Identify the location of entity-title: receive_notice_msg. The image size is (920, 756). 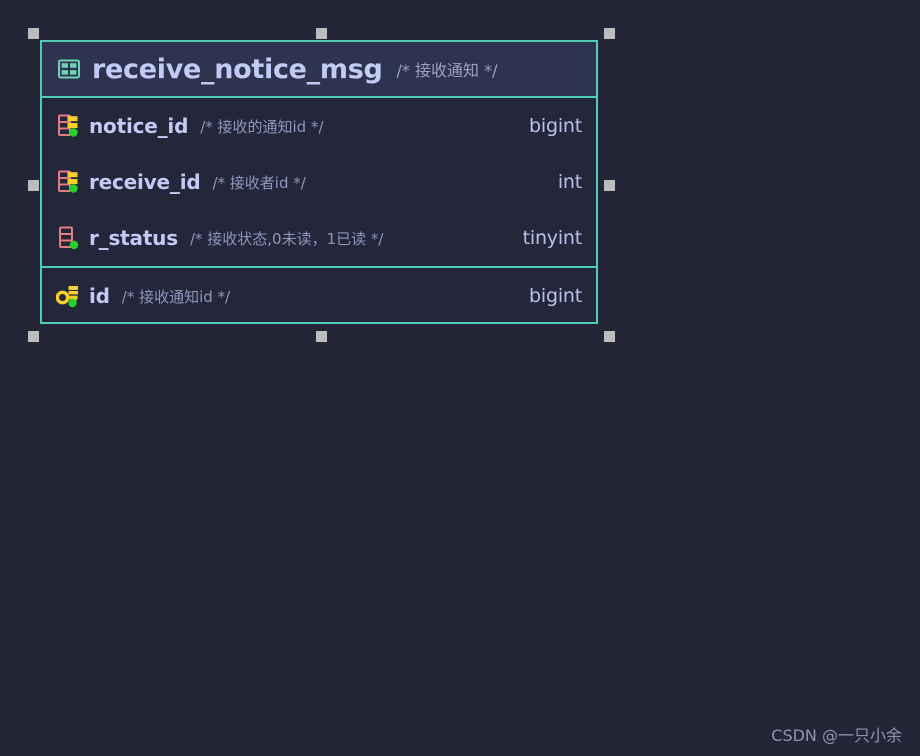
(237, 69).